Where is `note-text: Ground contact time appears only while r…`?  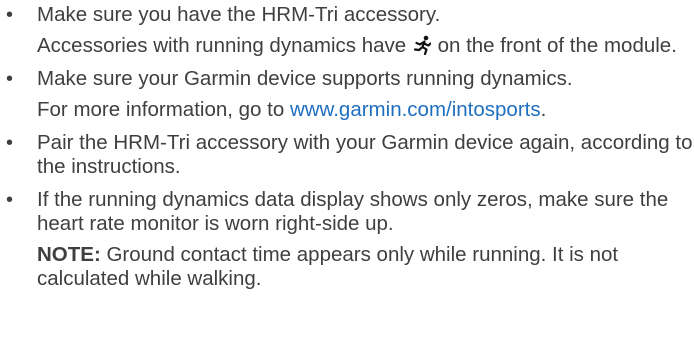 note-text: Ground contact time appears only while r… is located at coordinates (328, 266).